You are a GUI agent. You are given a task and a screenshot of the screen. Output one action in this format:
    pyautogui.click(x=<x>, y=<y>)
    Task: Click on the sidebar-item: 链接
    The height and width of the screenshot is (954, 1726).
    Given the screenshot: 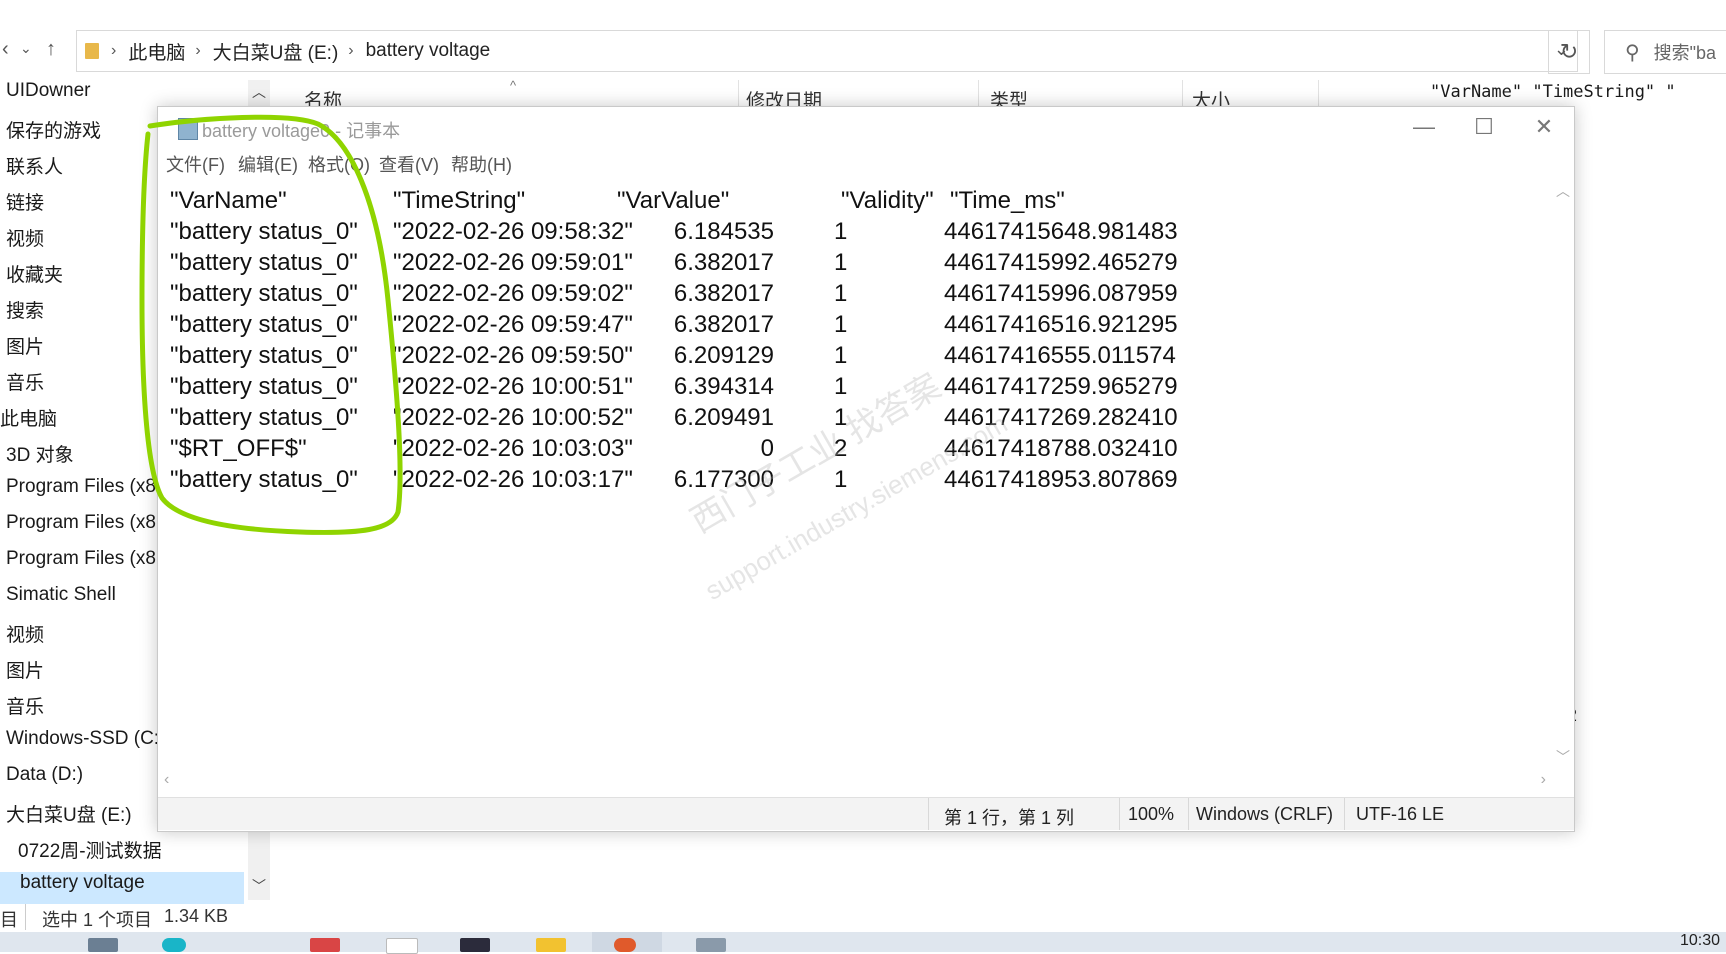 What is the action you would take?
    pyautogui.click(x=25, y=204)
    